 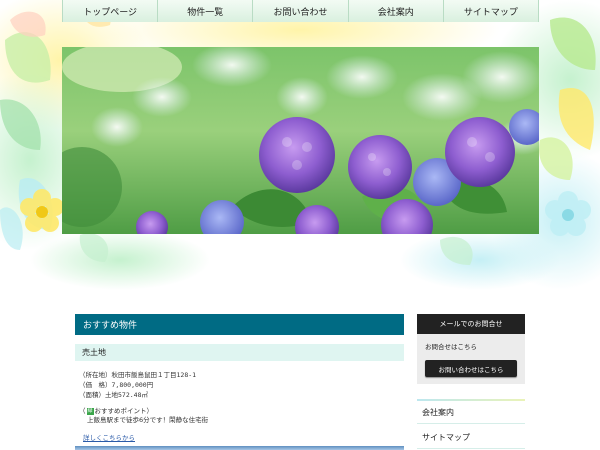 I want to click on nav-item-company: 会社案内, so click(x=396, y=11).